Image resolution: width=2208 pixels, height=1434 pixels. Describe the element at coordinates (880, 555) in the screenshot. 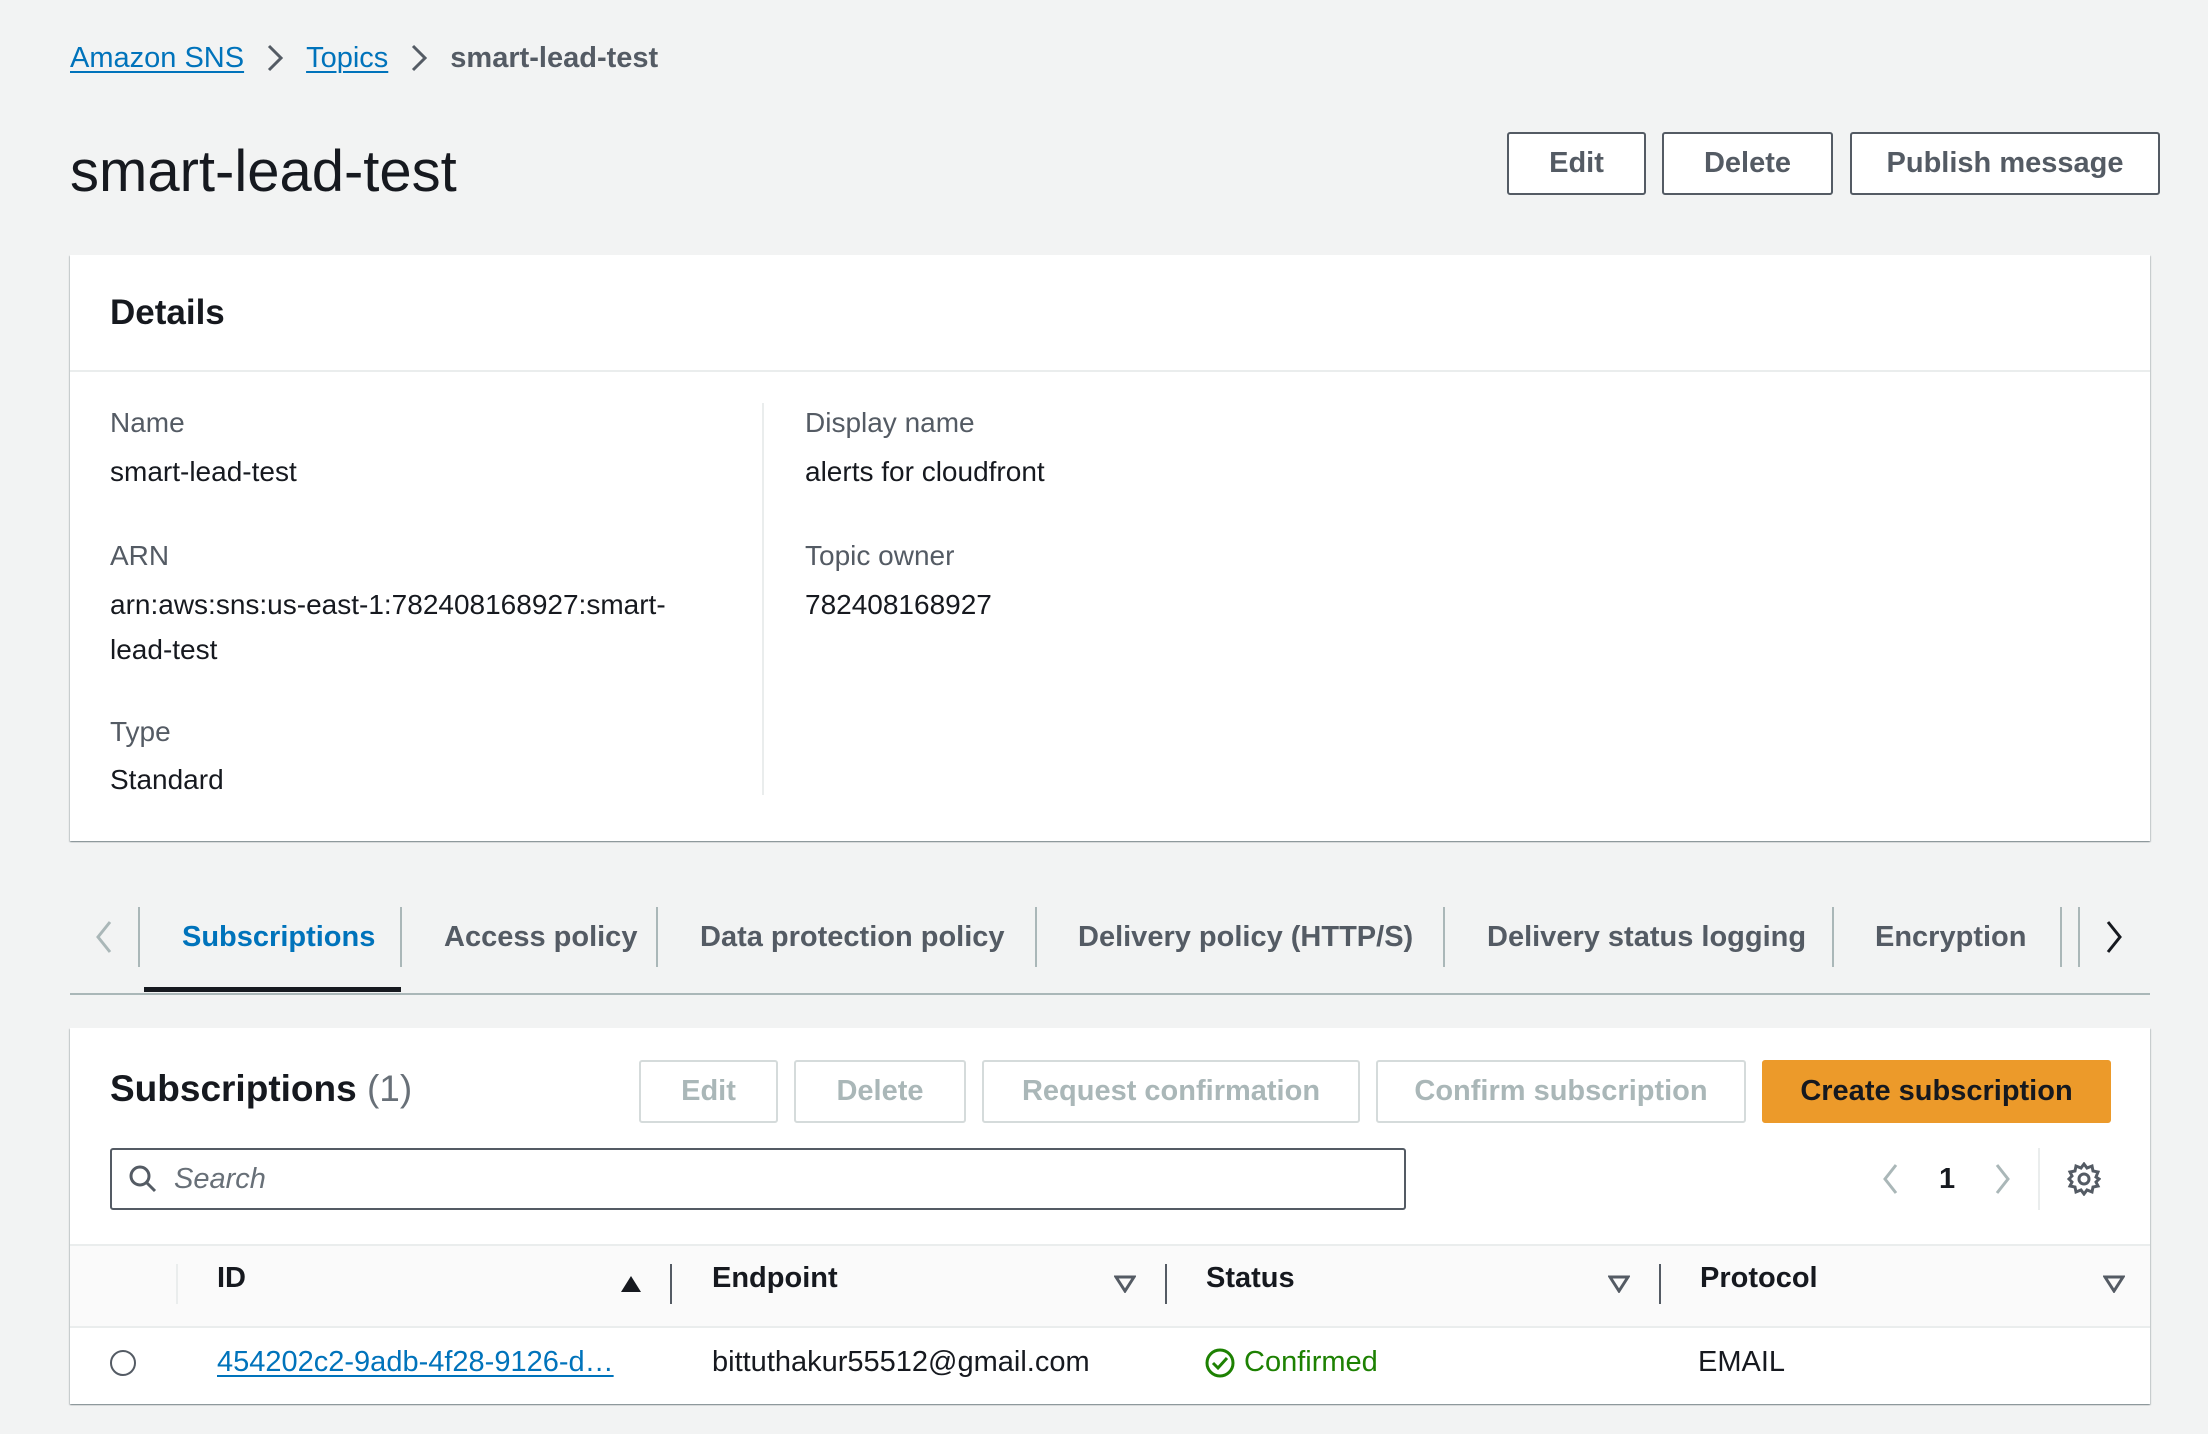

I see `topic-owner-label: Topic owner` at that location.